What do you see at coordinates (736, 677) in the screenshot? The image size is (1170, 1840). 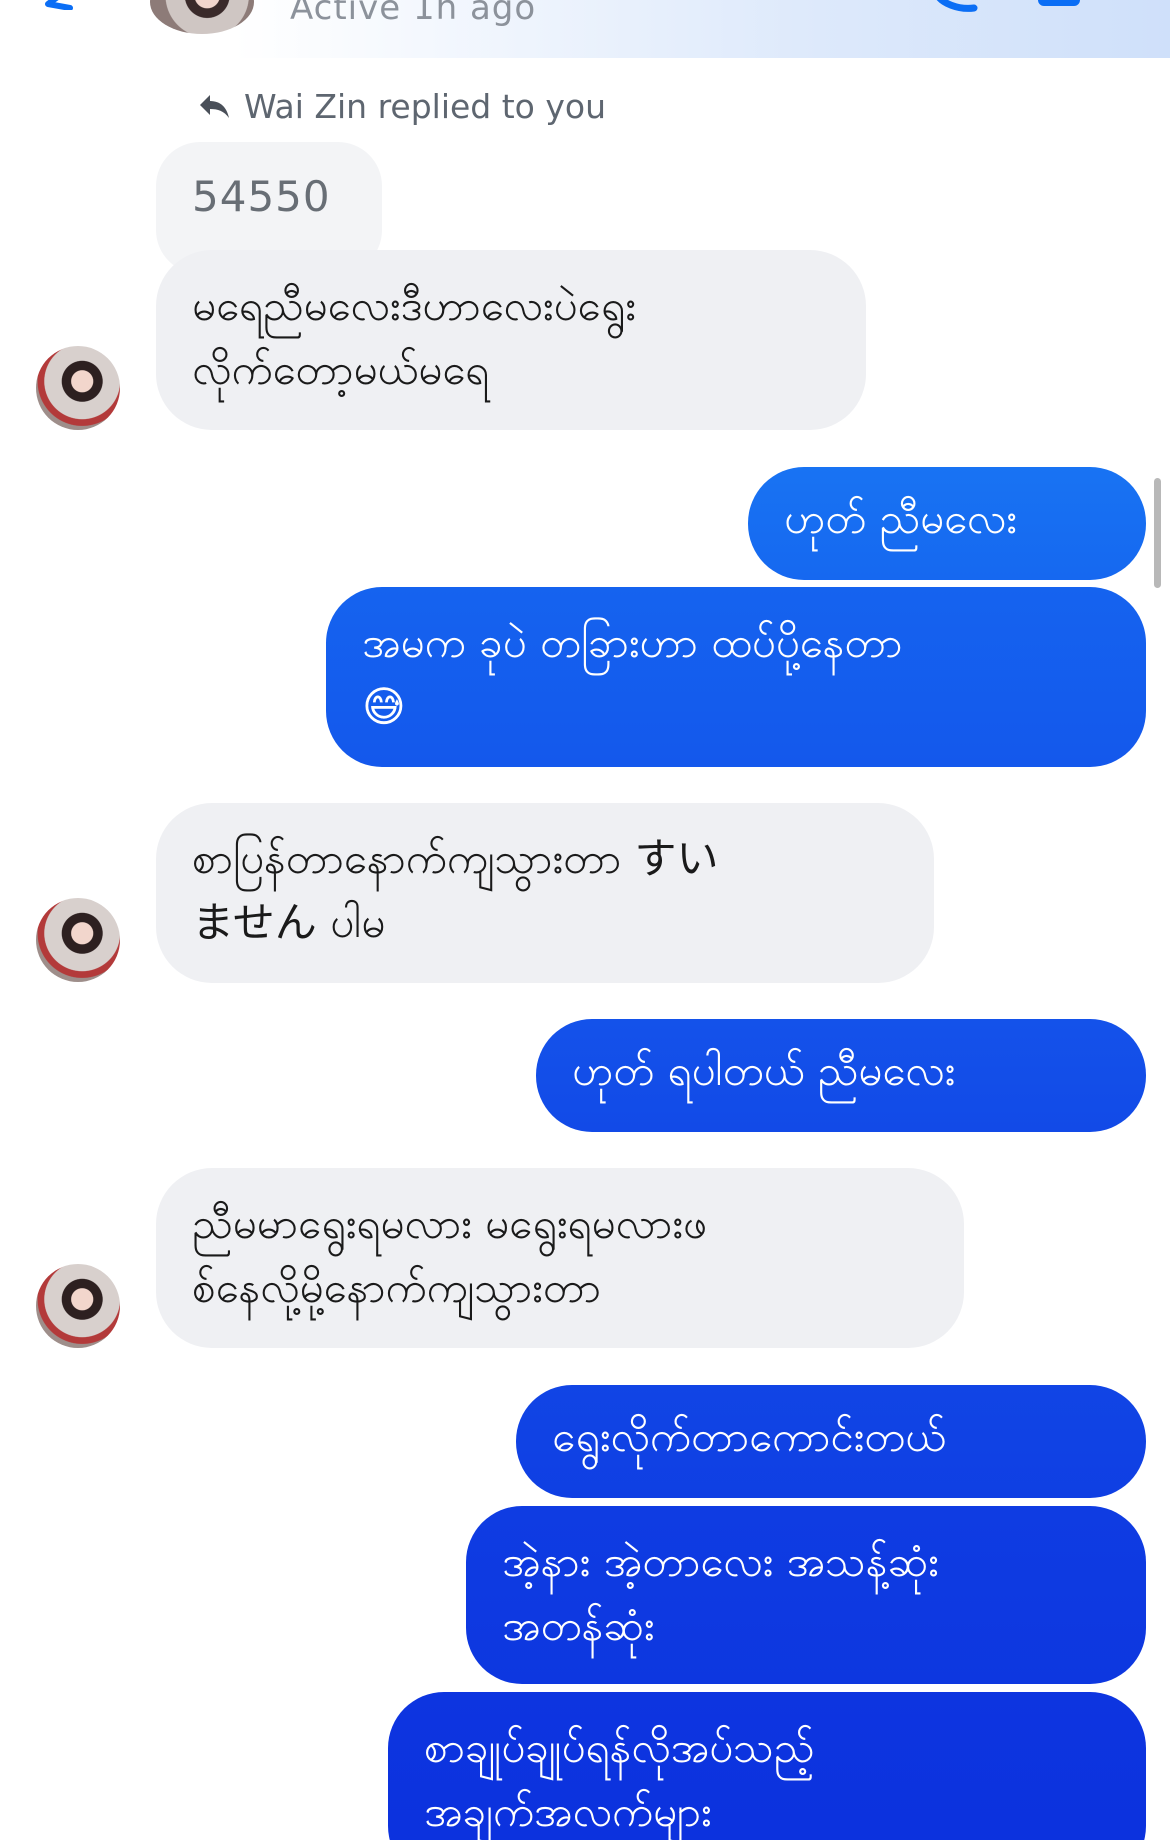 I see `outgoing-message-bubble: အမက ခုပဲ တခြားဟာ ထပ်ပို့နေတာ 😅` at bounding box center [736, 677].